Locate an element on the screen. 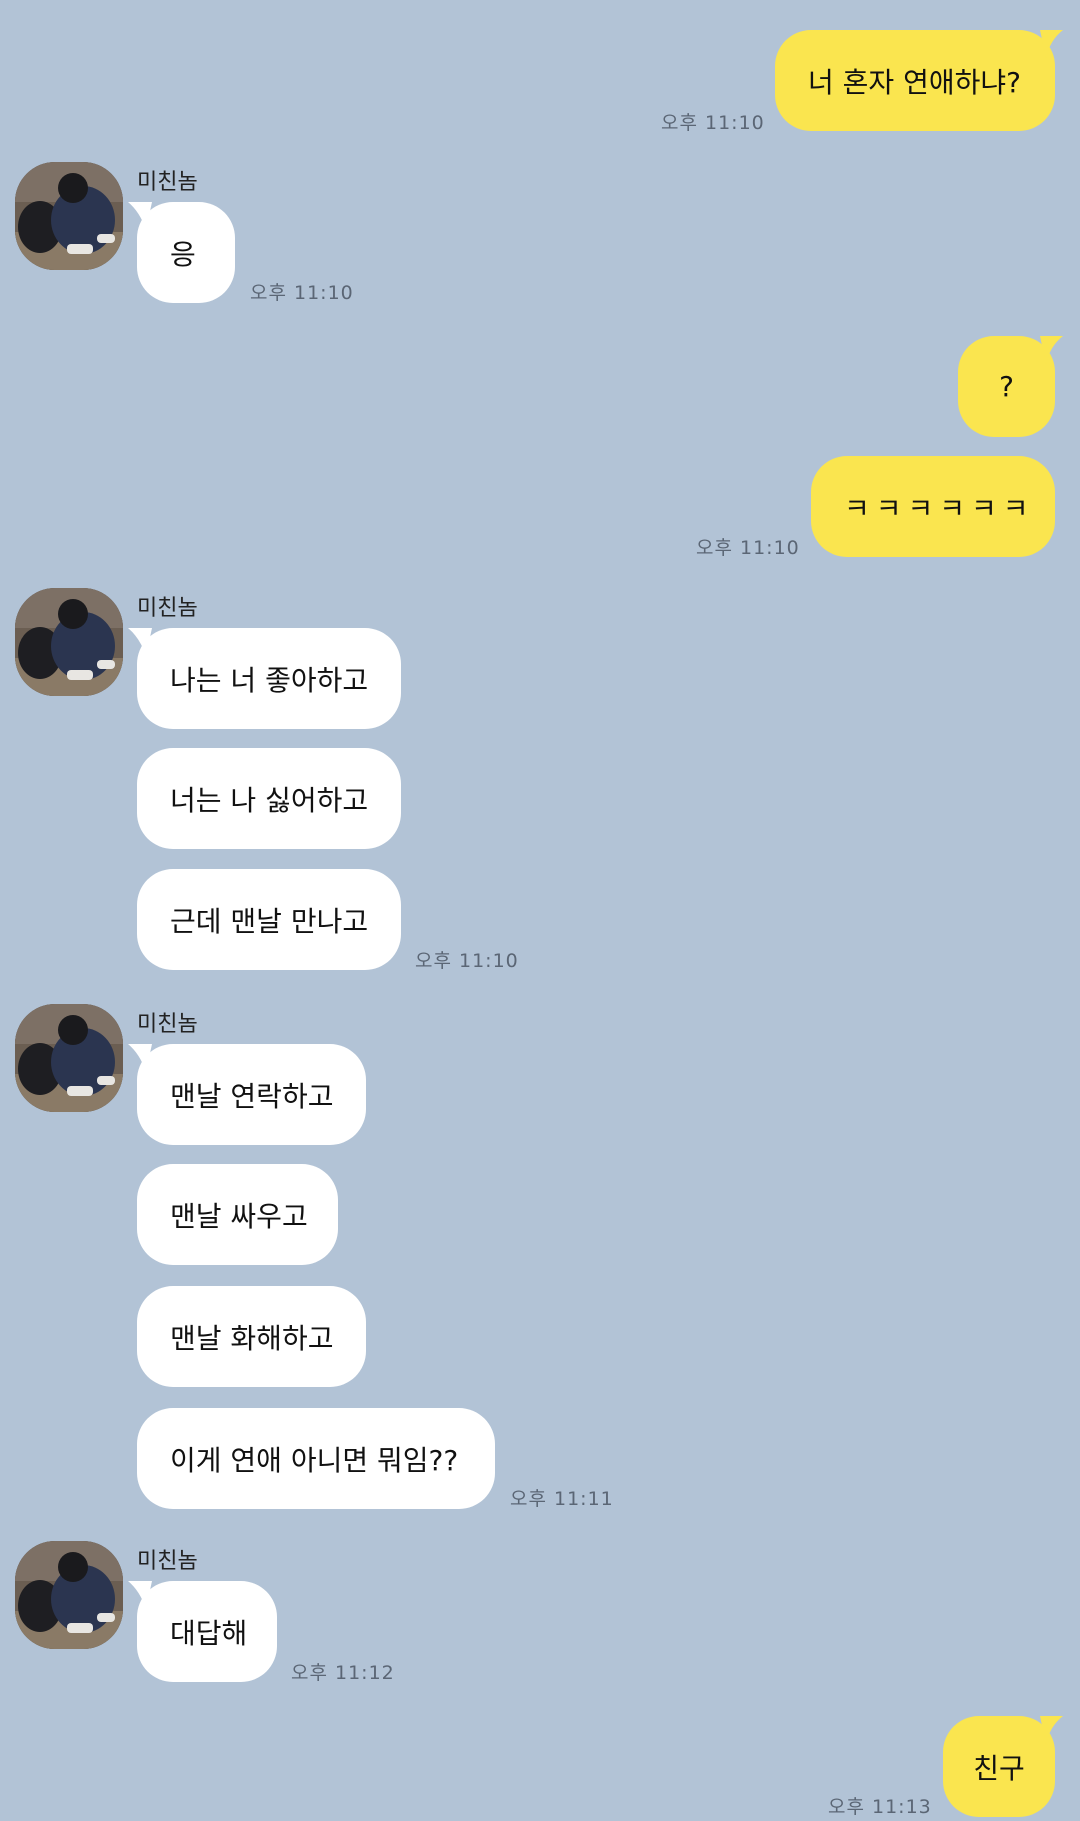  message-text: 친구 is located at coordinates (999, 1768).